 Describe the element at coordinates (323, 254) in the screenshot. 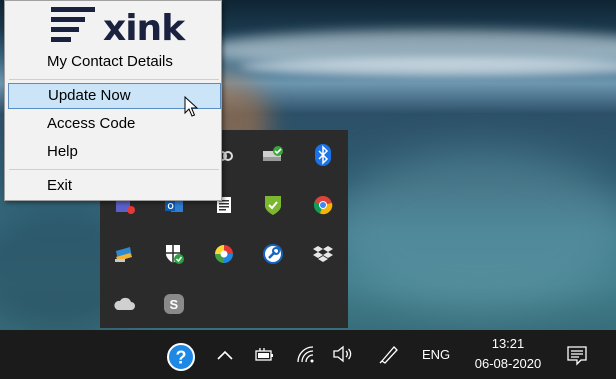

I see `dropbox-icon` at that location.